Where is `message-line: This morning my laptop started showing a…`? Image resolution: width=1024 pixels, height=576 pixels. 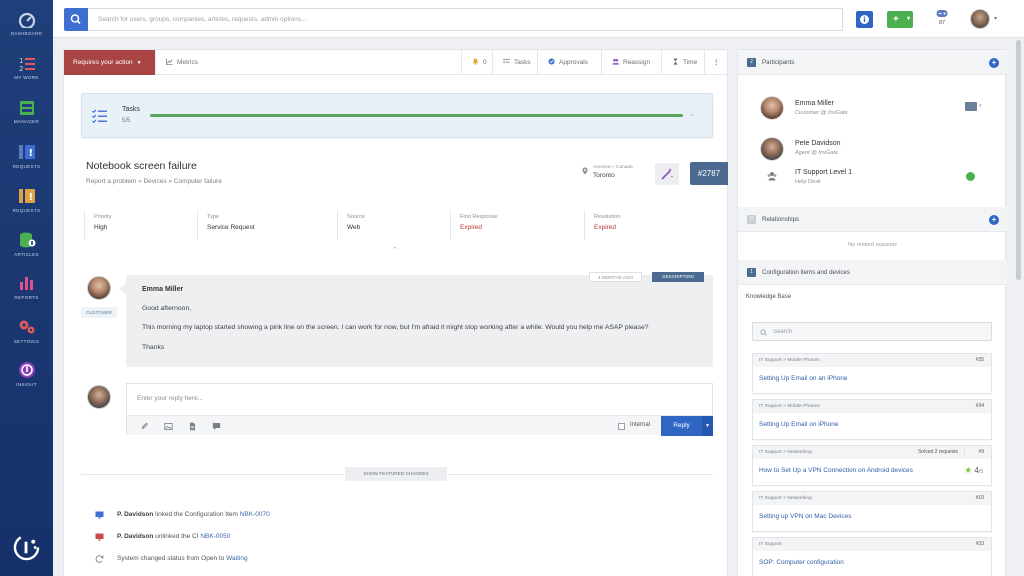
message-line: This morning my laptop started showing a… is located at coordinates (395, 327).